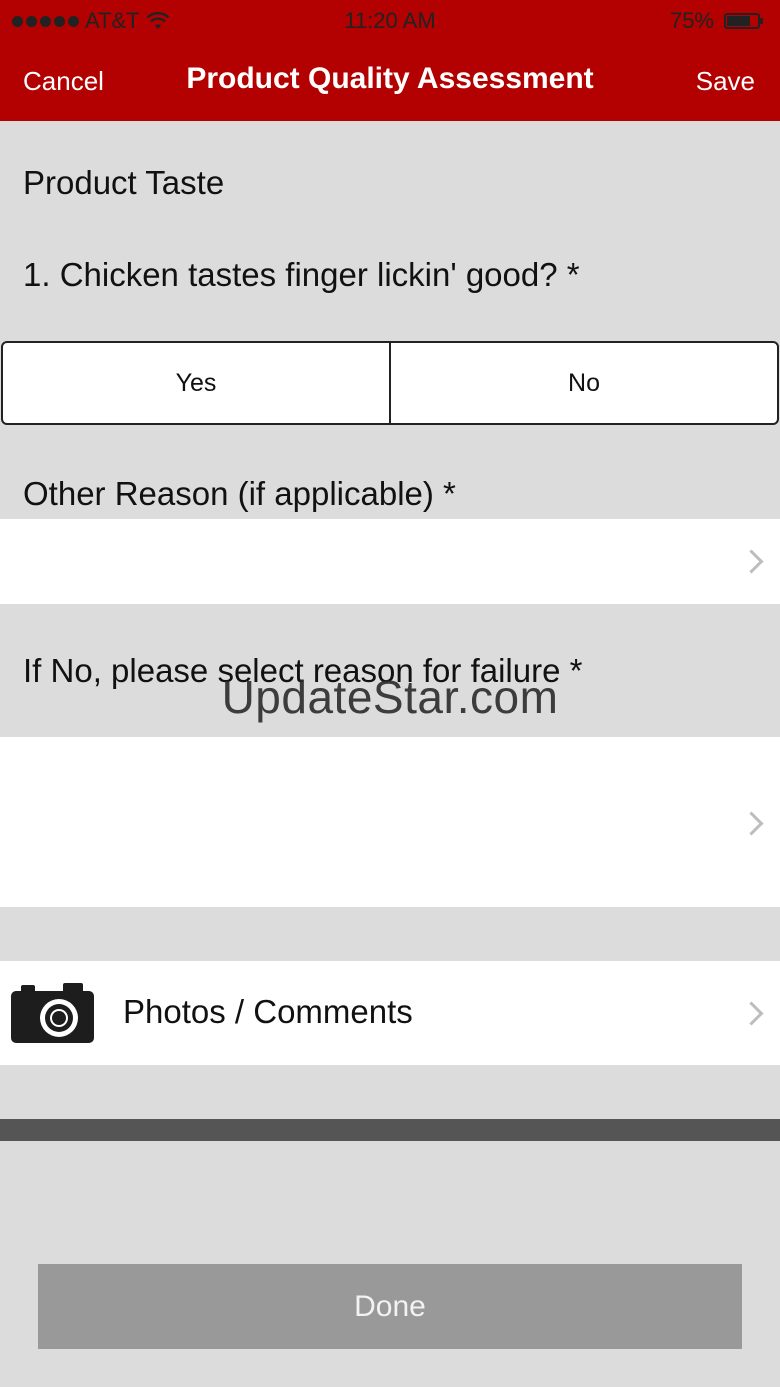 Image resolution: width=780 pixels, height=1387 pixels. I want to click on yes-option: Yes, so click(196, 383).